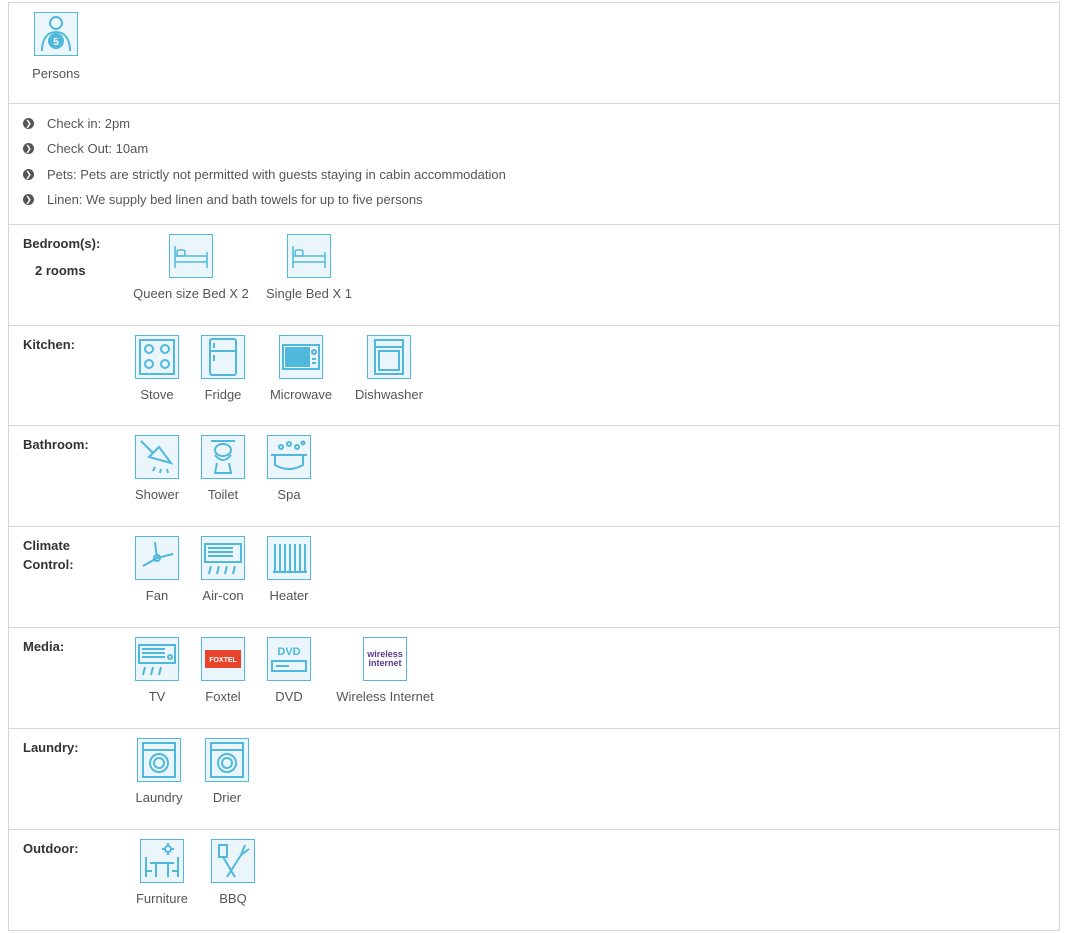  Describe the element at coordinates (223, 357) in the screenshot. I see `fridge-icon` at that location.